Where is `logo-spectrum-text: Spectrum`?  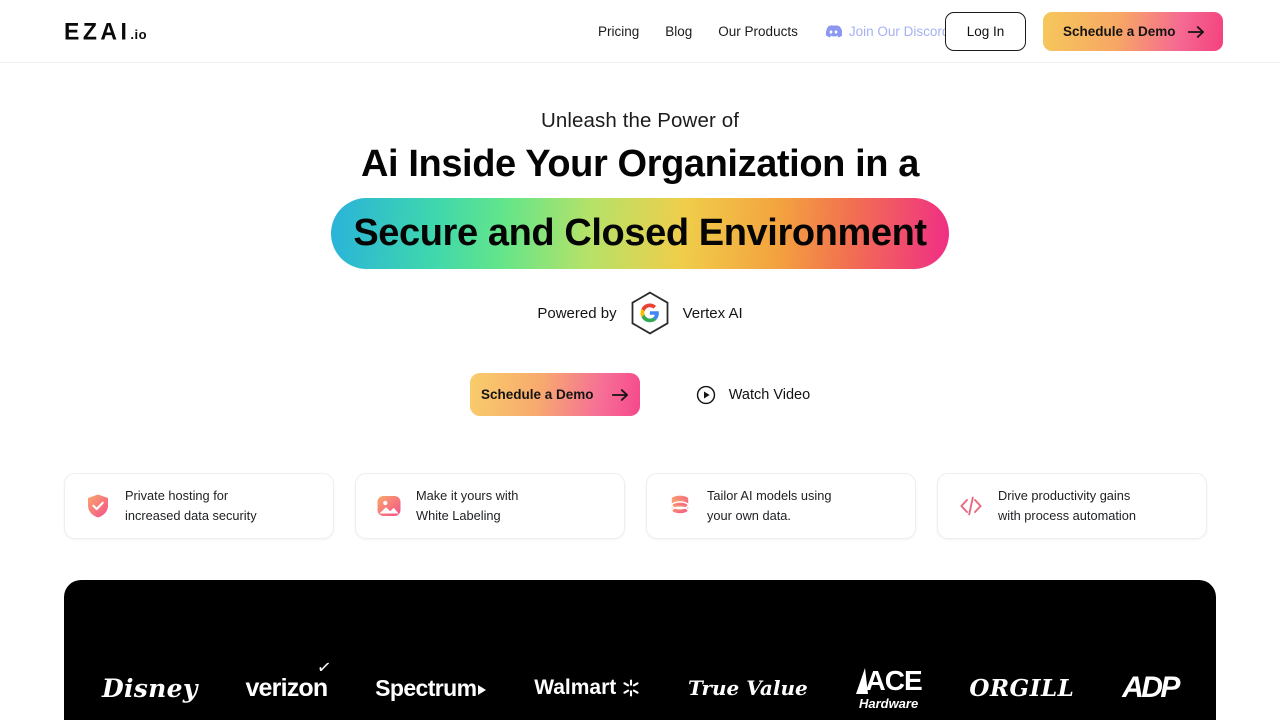
logo-spectrum-text: Spectrum is located at coordinates (426, 687).